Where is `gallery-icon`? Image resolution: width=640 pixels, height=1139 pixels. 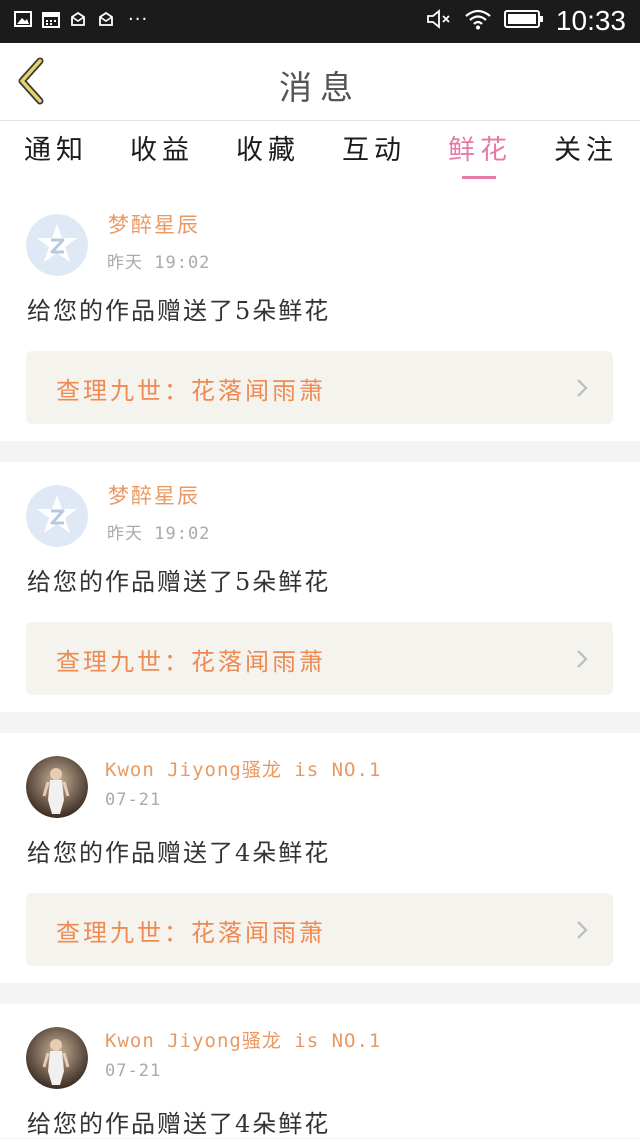
gallery-icon is located at coordinates (23, 19).